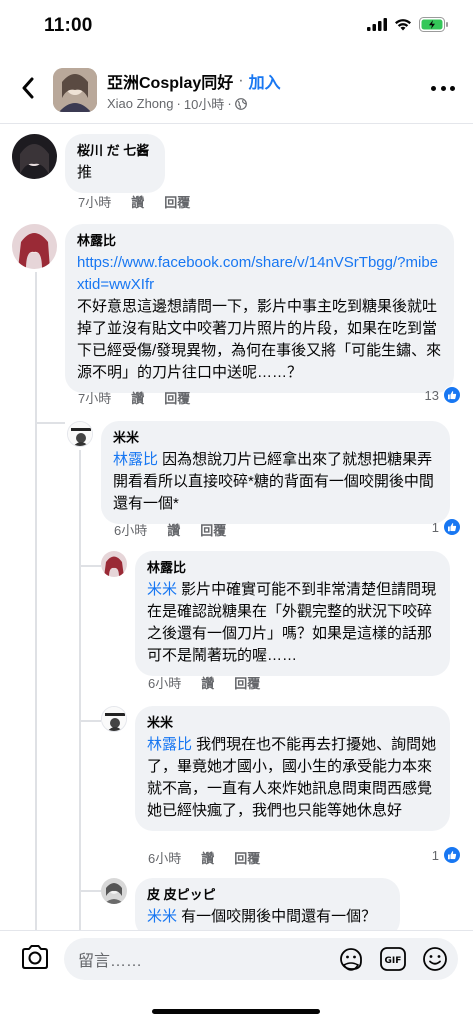  Describe the element at coordinates (240, 103) in the screenshot. I see `globe-icon` at that location.